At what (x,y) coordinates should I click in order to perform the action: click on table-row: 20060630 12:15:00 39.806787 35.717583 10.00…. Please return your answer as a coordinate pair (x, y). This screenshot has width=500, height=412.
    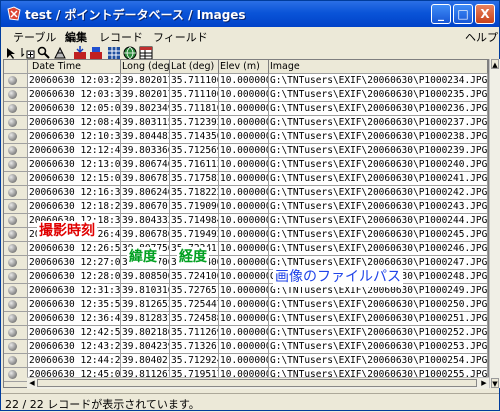
    Looking at the image, I should click on (246, 179).